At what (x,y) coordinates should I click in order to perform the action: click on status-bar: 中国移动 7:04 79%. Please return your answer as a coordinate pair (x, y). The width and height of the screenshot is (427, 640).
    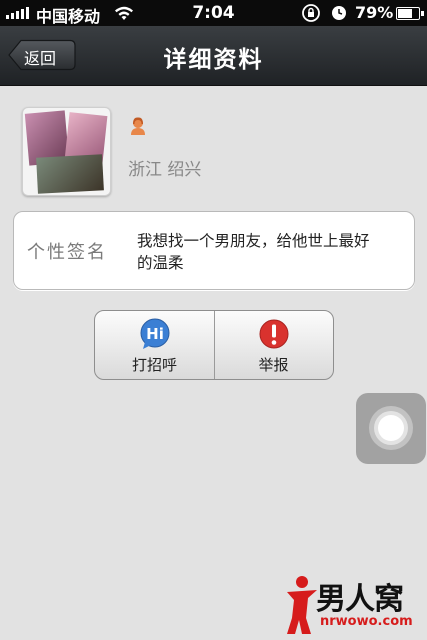
    Looking at the image, I should click on (213, 13).